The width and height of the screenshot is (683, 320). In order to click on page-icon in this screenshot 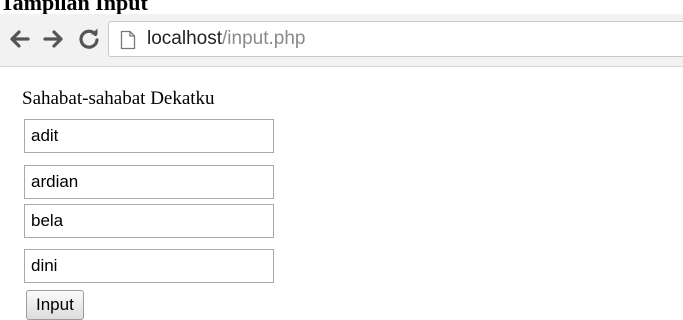, I will do `click(128, 40)`.